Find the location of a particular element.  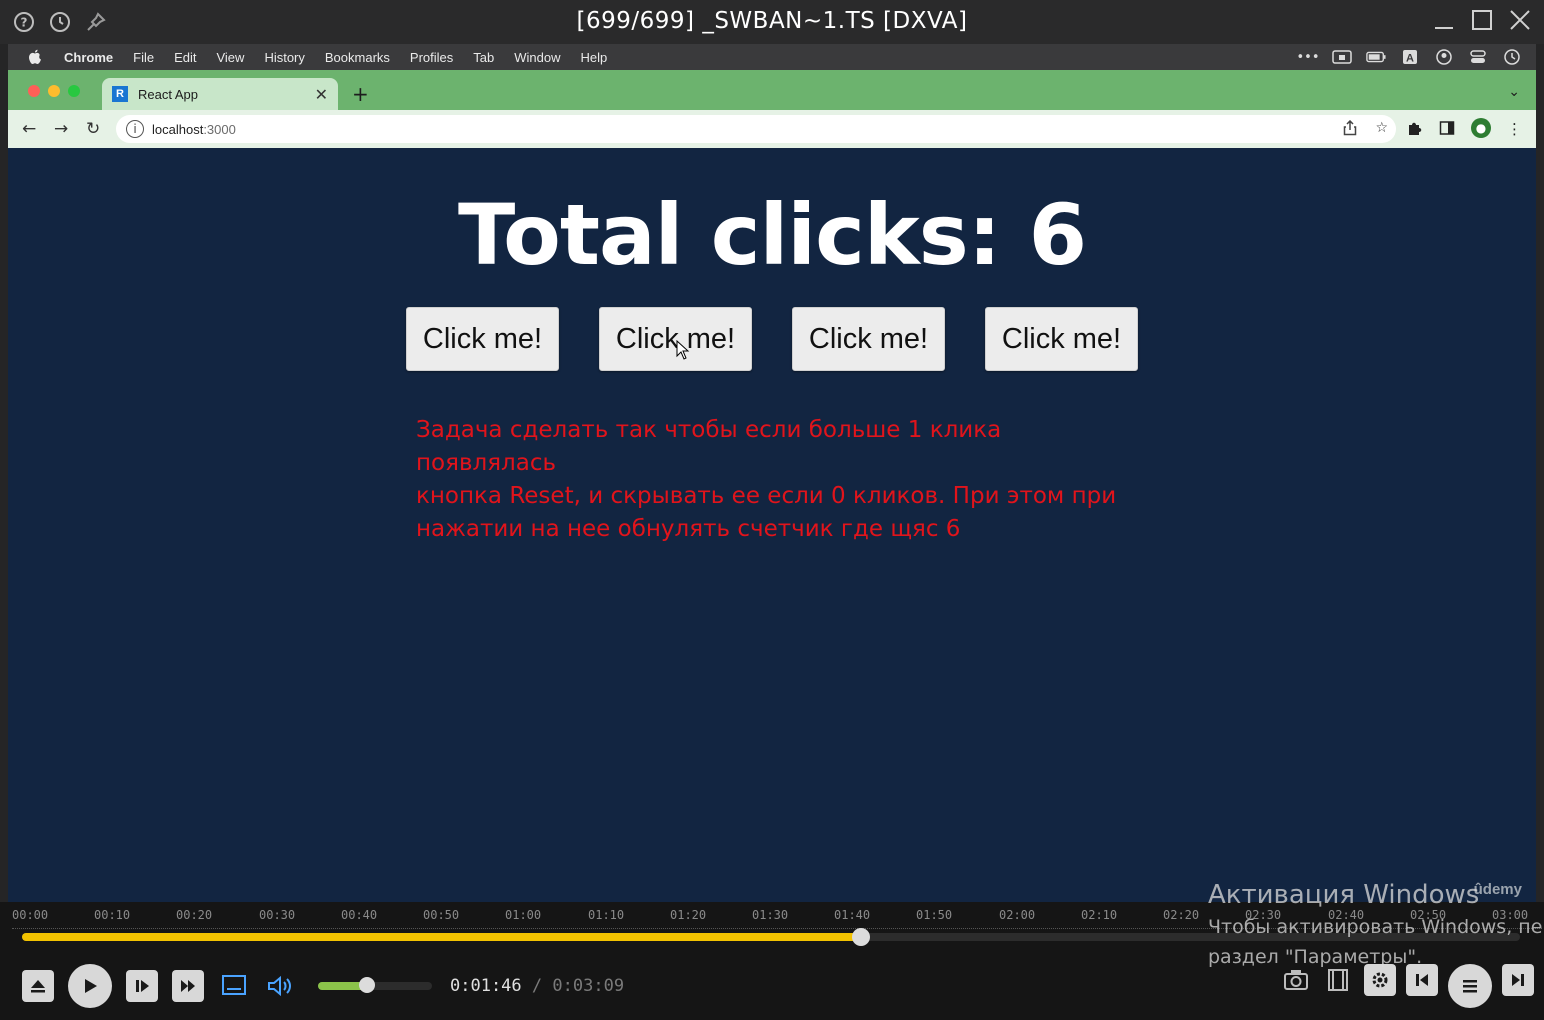

tab-close-icon: ✕ is located at coordinates (321, 94).